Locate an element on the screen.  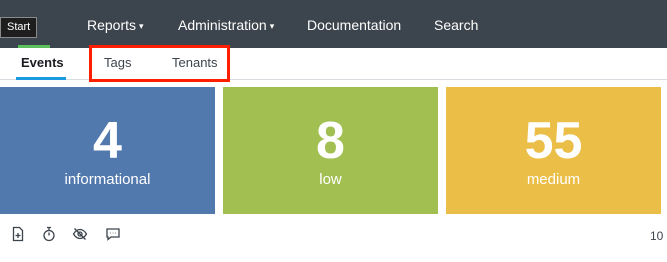
nav-item-administration-label: Administration is located at coordinates (222, 25).